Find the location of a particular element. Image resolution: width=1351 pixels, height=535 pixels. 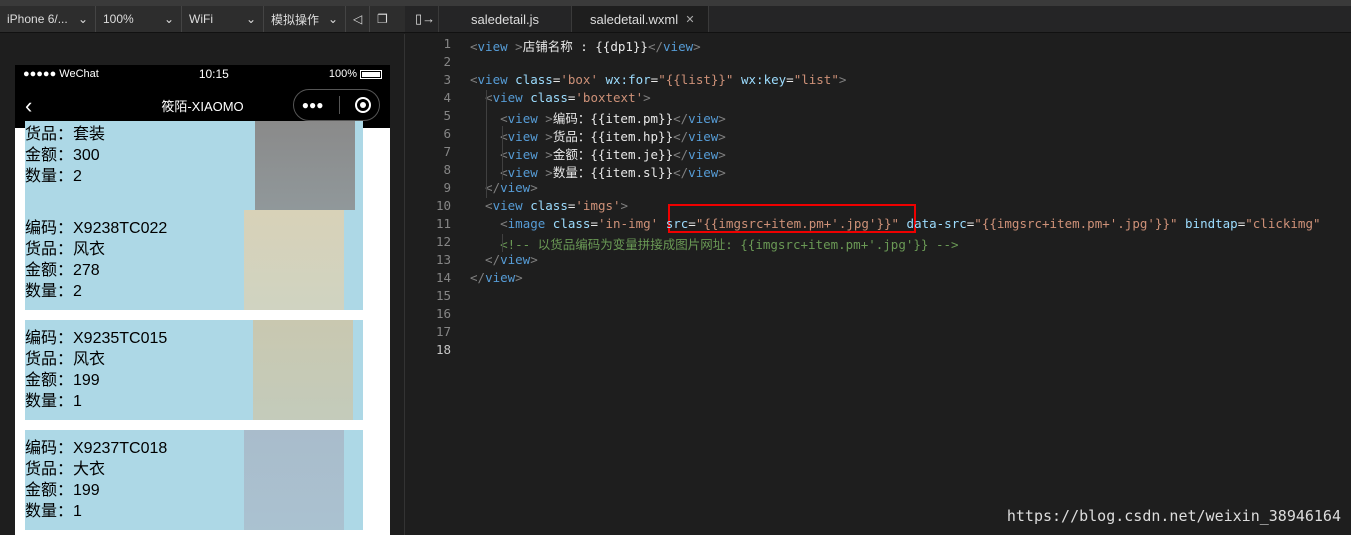

line-number: 2 is located at coordinates (447, 61).